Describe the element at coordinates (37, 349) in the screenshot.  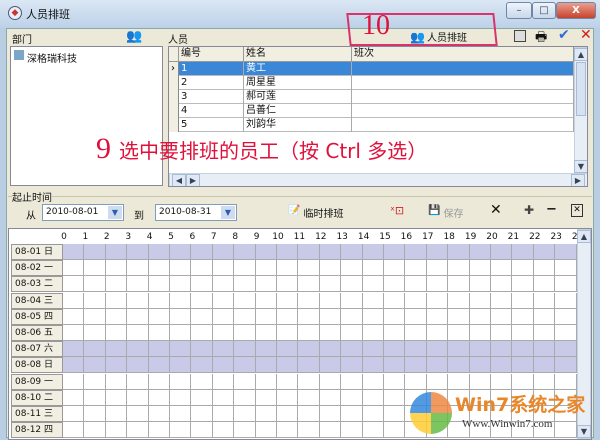
I see `day-label: 08-07 六` at that location.